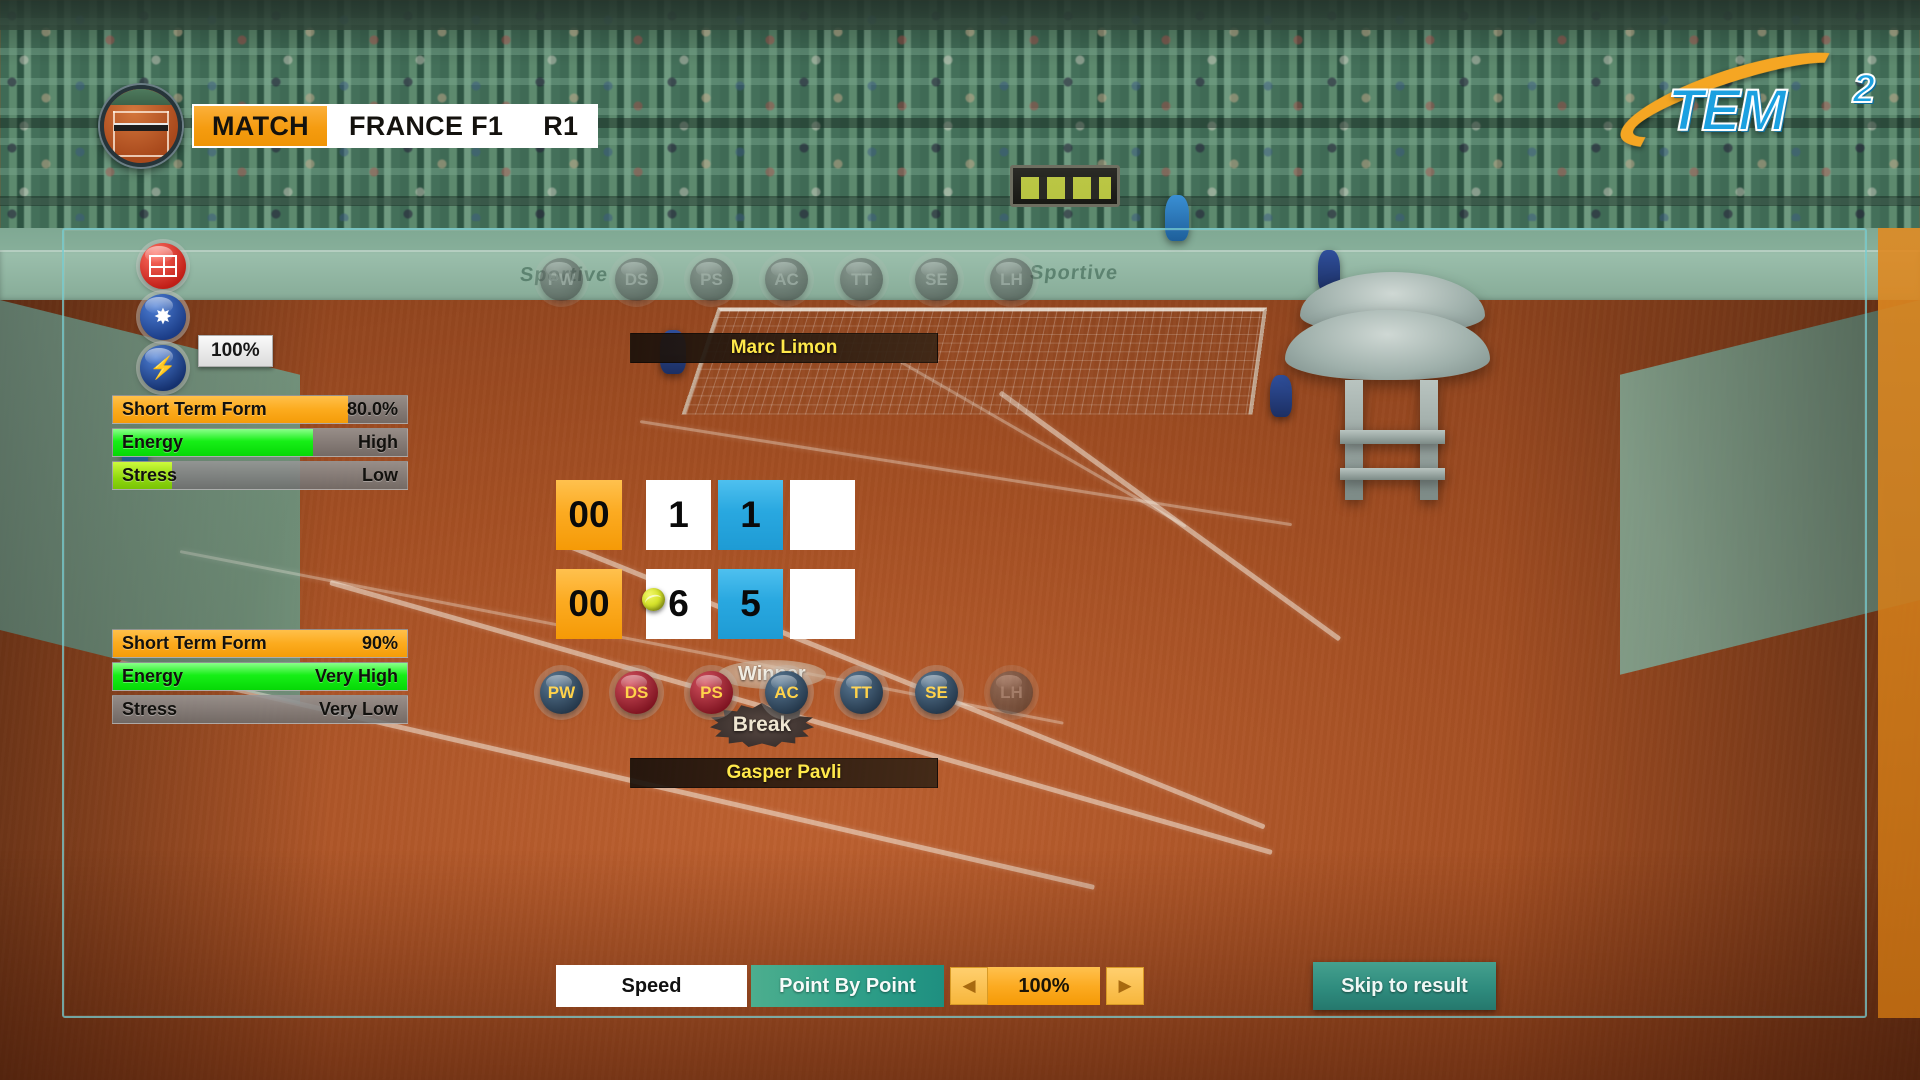  Describe the element at coordinates (260, 126) in the screenshot. I see `breadcrumb-item-match: MATCH` at that location.